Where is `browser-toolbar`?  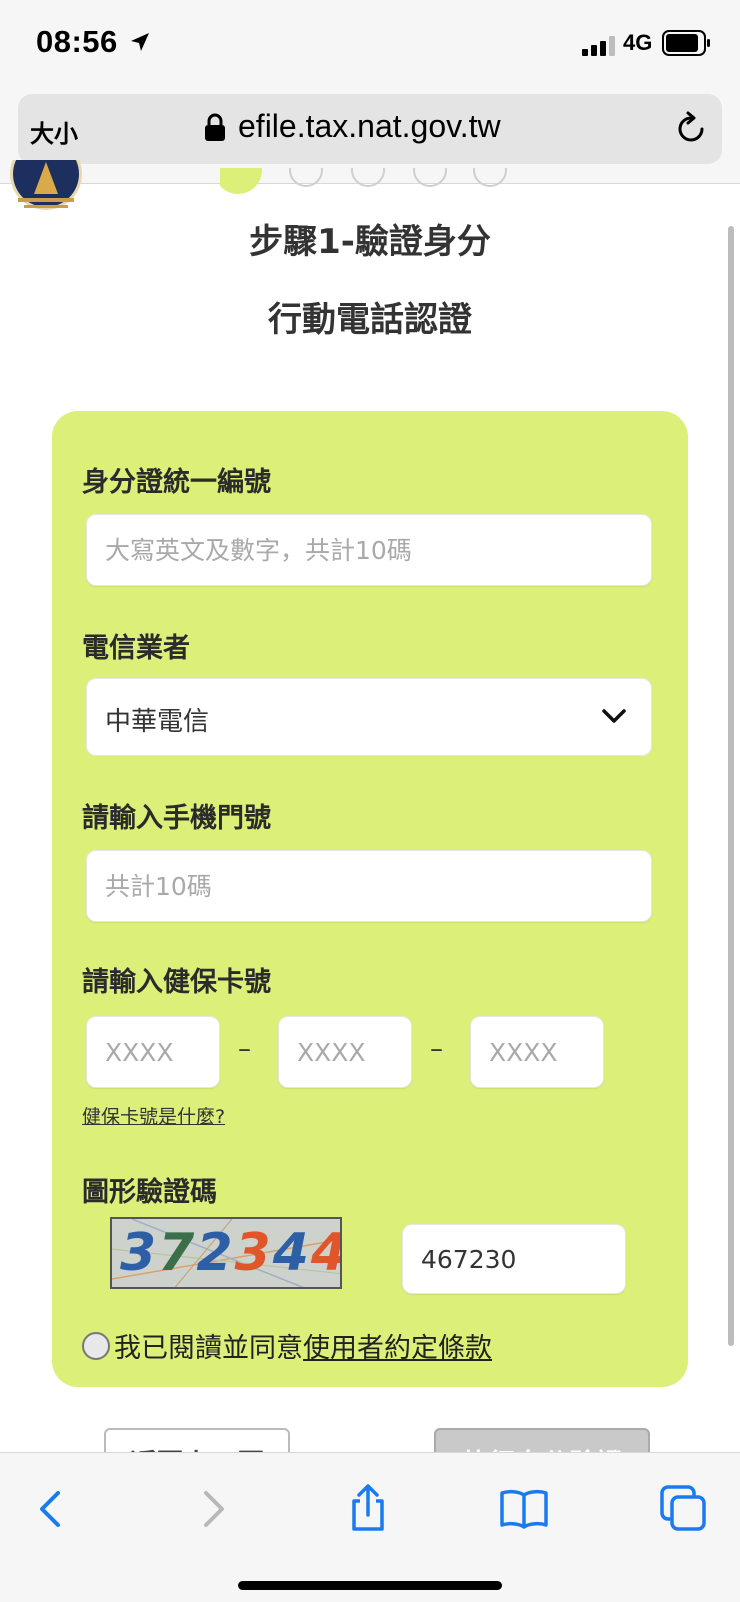
browser-toolbar is located at coordinates (370, 1527).